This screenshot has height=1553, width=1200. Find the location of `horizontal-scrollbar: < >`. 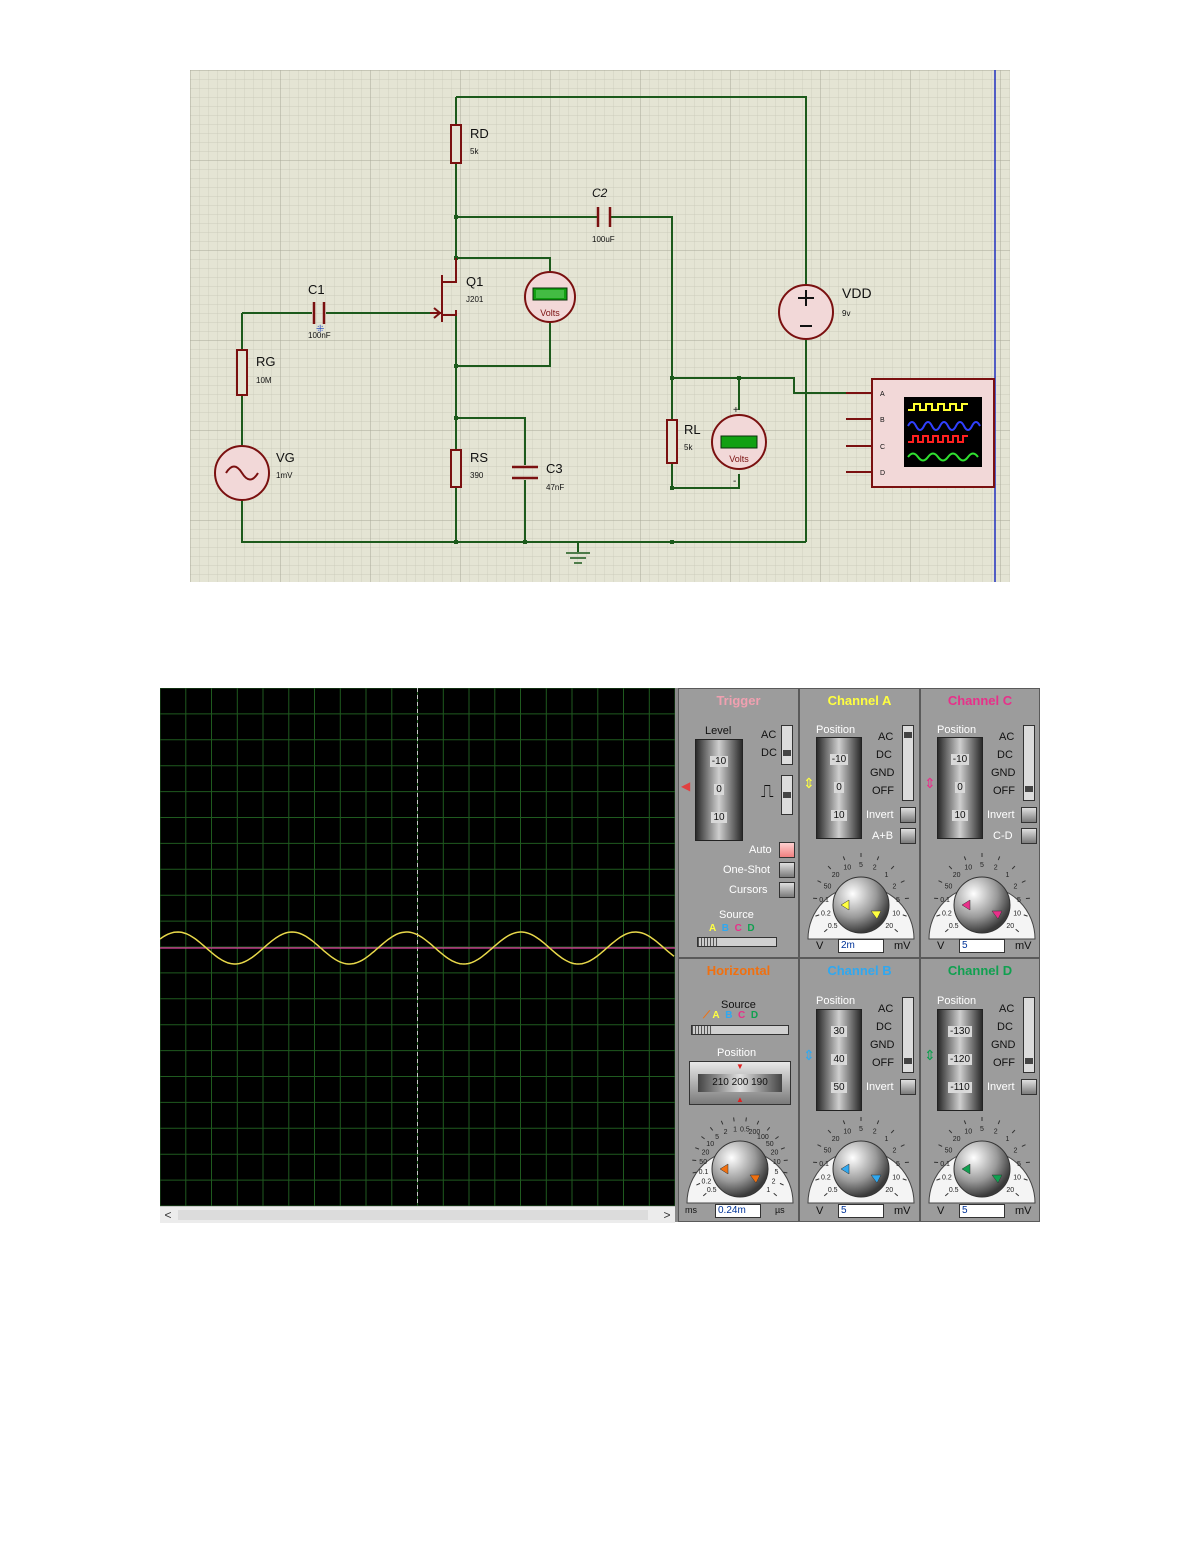

horizontal-scrollbar: < > is located at coordinates (417, 1214).